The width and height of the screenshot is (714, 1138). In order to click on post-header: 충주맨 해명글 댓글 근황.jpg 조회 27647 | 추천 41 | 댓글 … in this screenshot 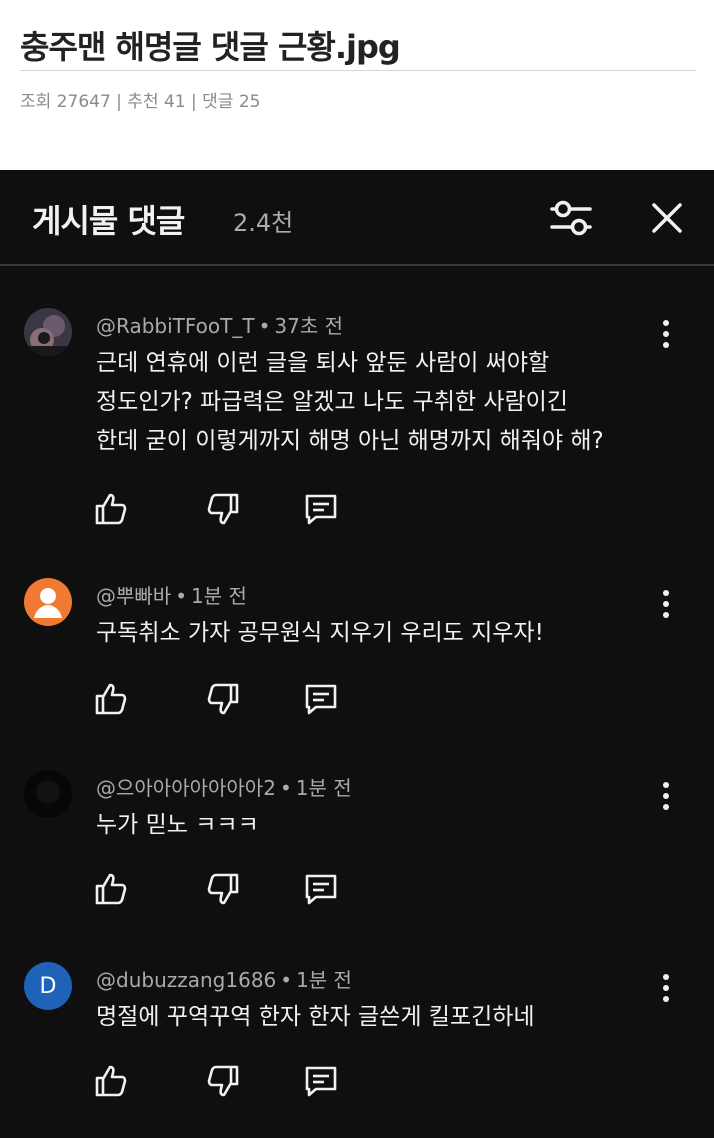, I will do `click(357, 85)`.